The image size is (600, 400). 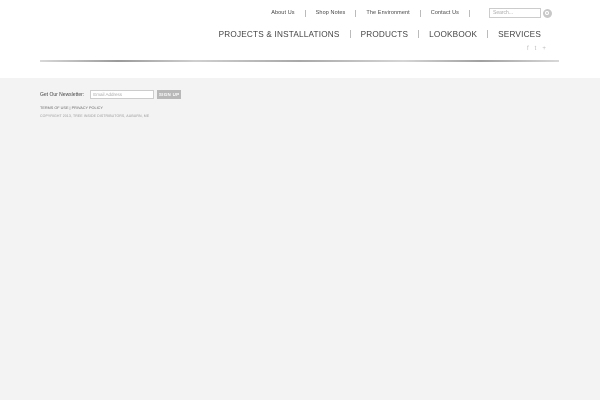 What do you see at coordinates (279, 34) in the screenshot?
I see `nav-projects-installations: PROJECTS & INSTALLATIONS` at bounding box center [279, 34].